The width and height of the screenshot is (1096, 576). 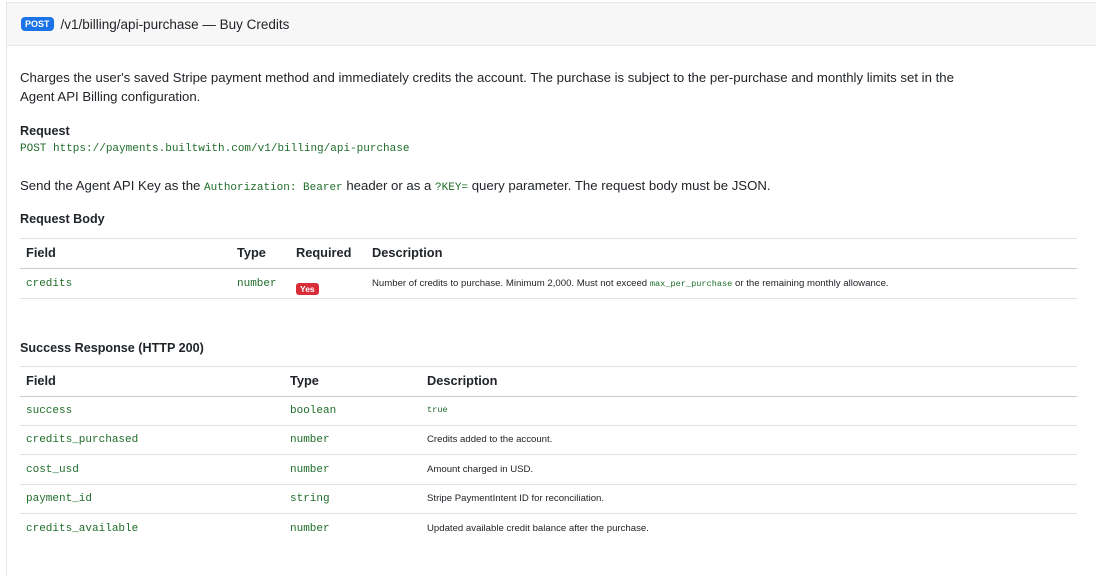 What do you see at coordinates (389, 185) in the screenshot?
I see `auth-note-middle: header or as a` at bounding box center [389, 185].